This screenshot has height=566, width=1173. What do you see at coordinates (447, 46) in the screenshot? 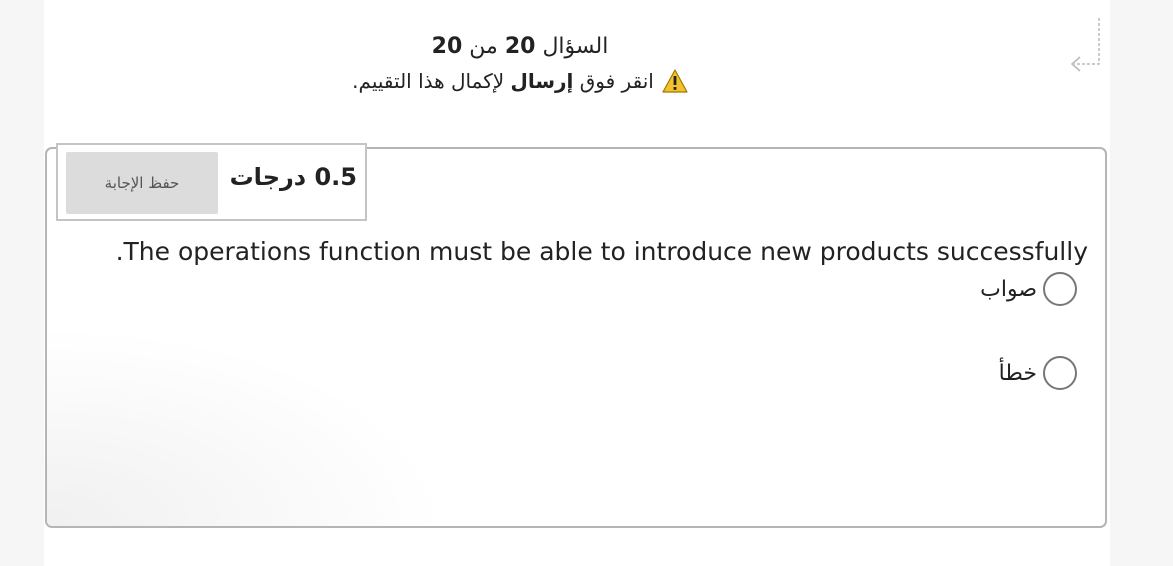
I see `question-total: 20` at bounding box center [447, 46].